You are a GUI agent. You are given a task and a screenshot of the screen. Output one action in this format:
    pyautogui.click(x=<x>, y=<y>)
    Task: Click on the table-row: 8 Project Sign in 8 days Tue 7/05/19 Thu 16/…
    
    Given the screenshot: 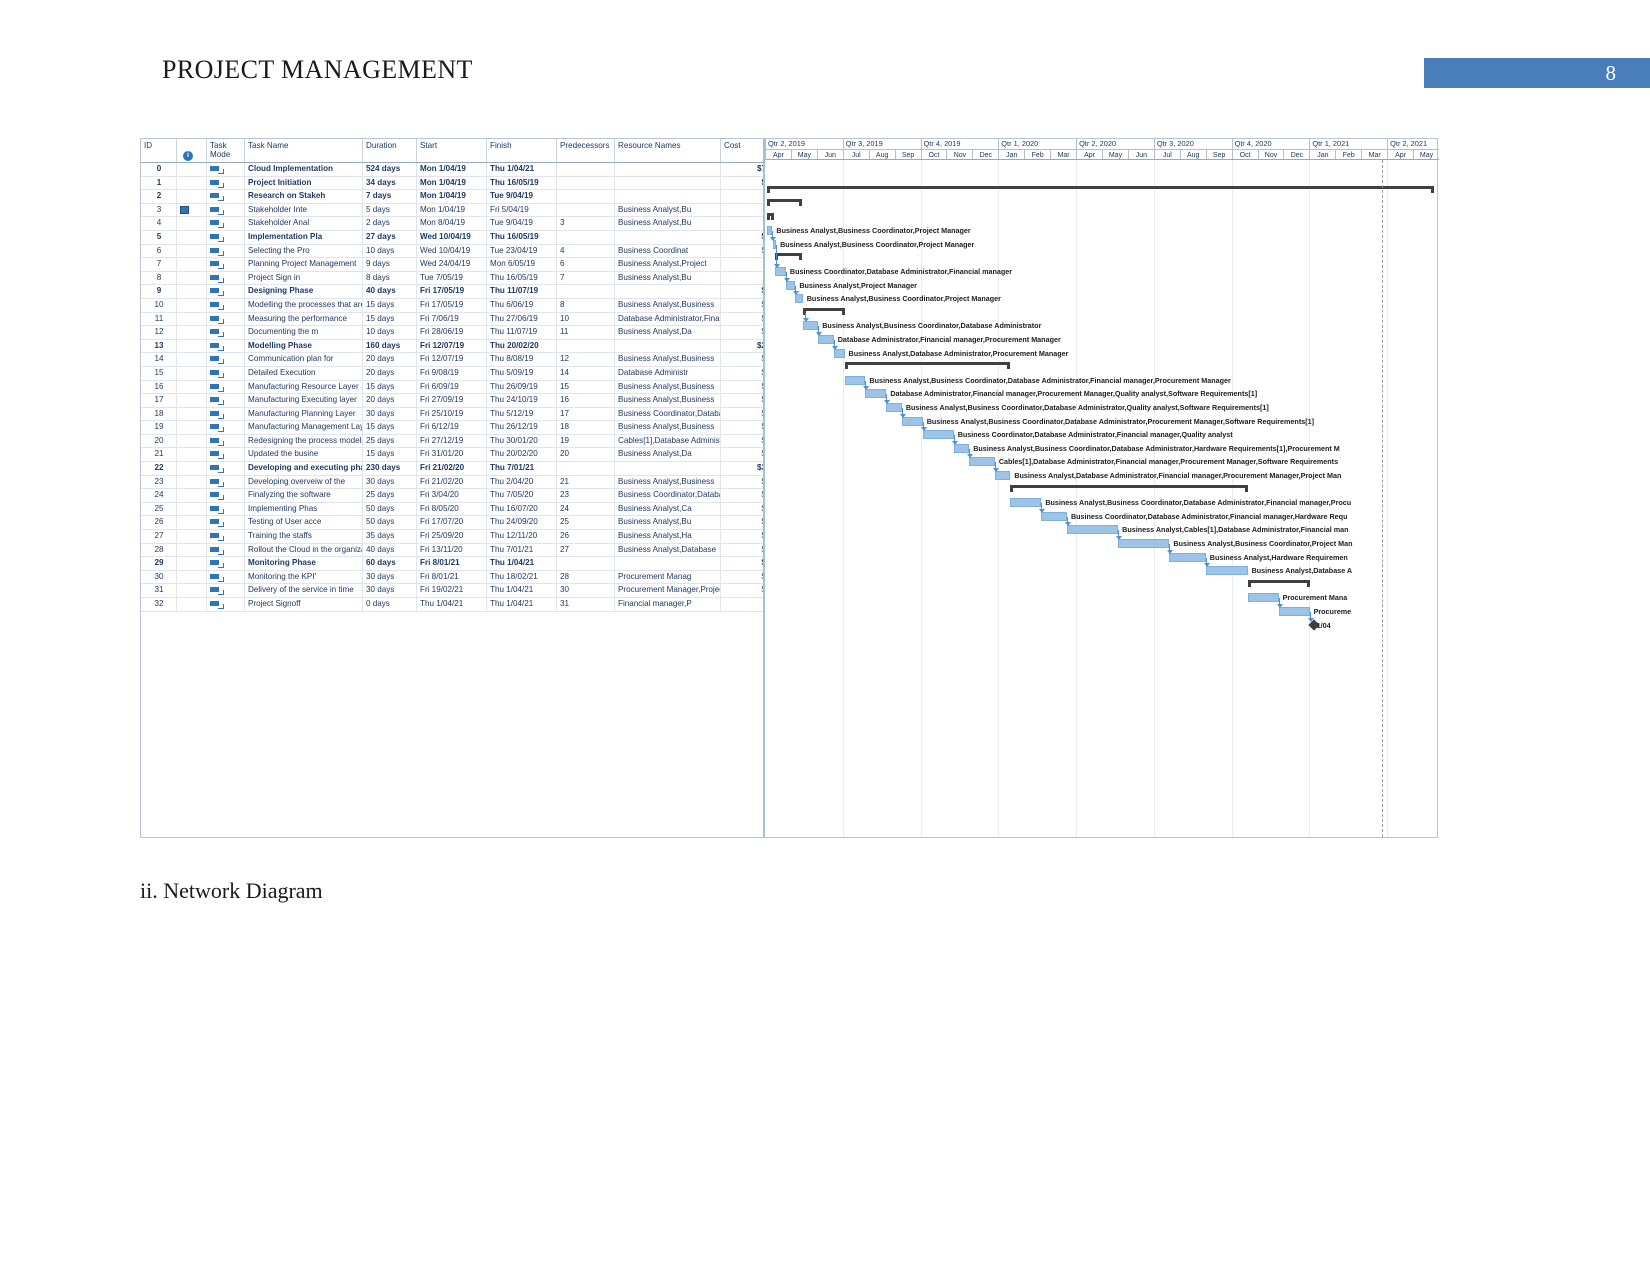 What is the action you would take?
    pyautogui.click(x=452, y=278)
    